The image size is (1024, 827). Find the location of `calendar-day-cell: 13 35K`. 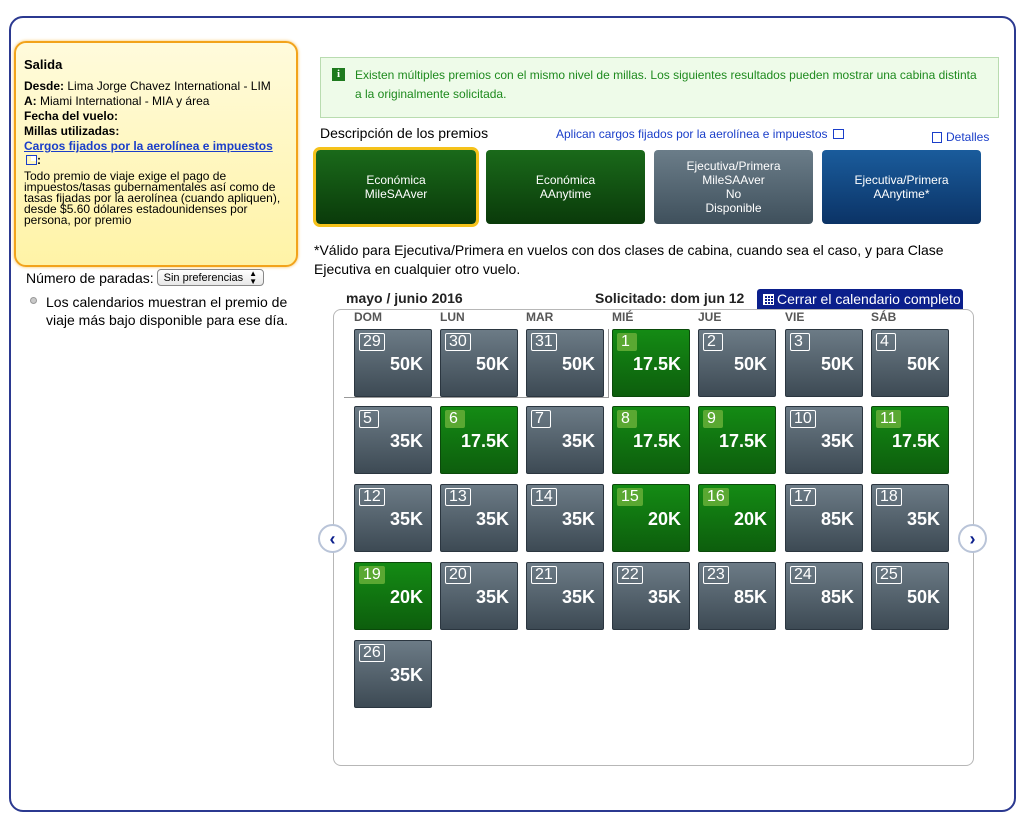

calendar-day-cell: 13 35K is located at coordinates (479, 518).